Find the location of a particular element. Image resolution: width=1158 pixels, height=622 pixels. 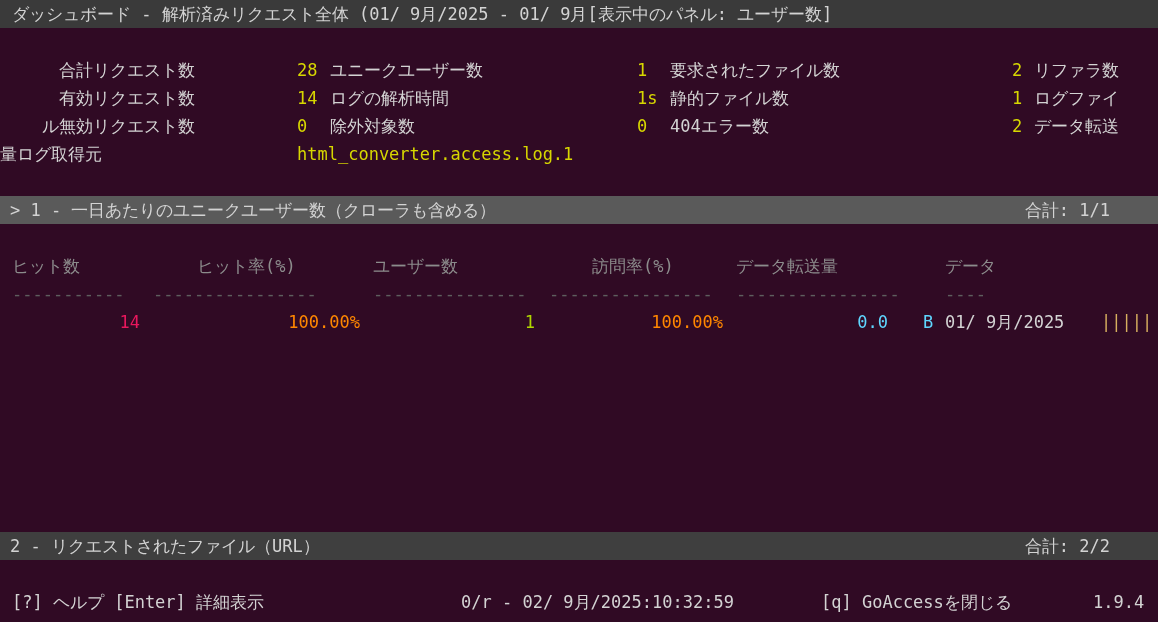

users-cell: 1 is located at coordinates (529, 322).